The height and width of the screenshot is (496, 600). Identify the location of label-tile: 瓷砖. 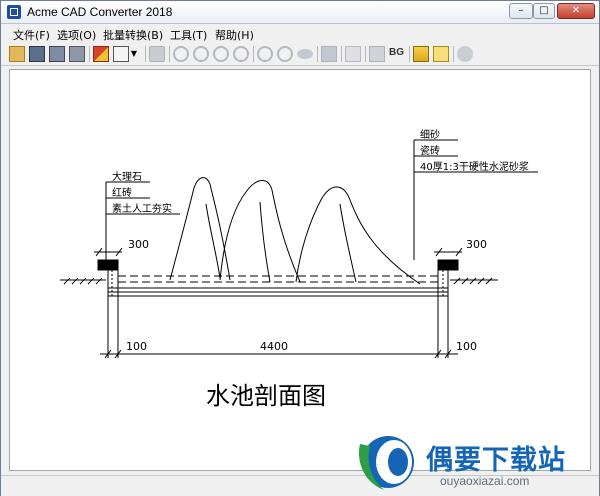
(430, 150).